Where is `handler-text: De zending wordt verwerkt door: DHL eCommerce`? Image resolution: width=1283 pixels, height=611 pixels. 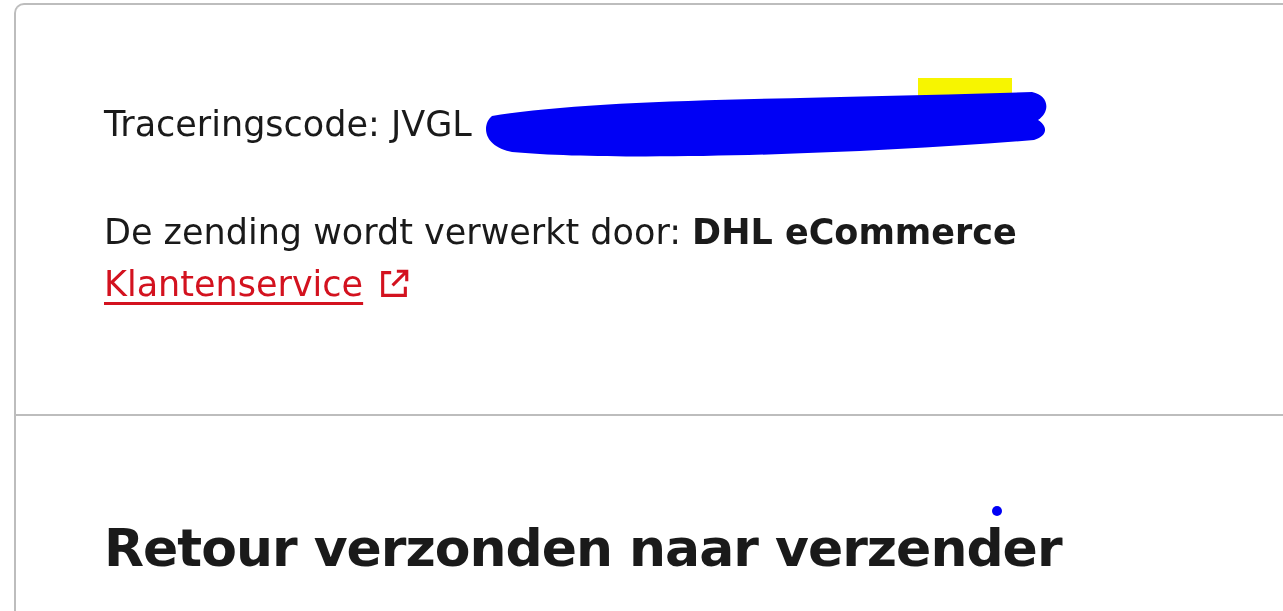 handler-text: De zending wordt verwerkt door: DHL eCommerce is located at coordinates (560, 232).